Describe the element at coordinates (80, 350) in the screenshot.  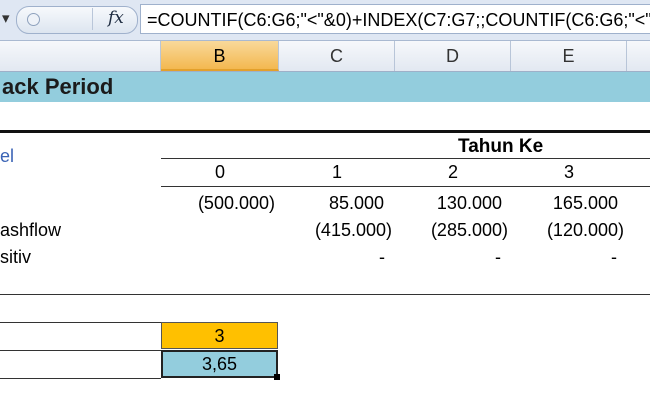
I see `result-row-mid-rule` at that location.